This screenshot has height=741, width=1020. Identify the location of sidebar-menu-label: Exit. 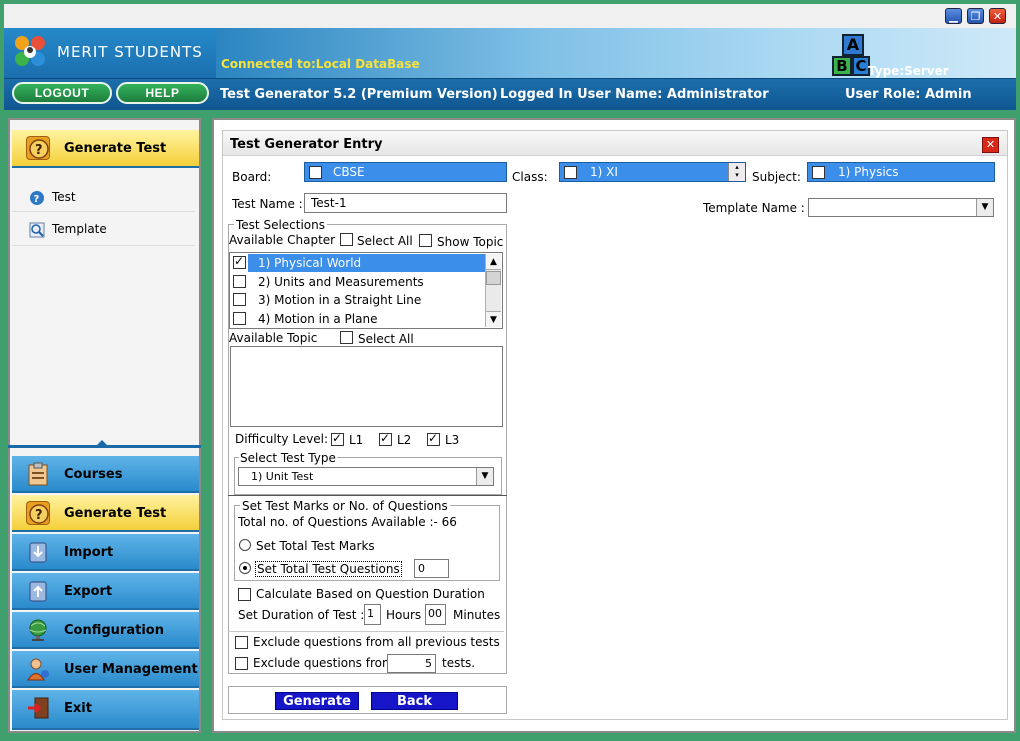
(78, 708).